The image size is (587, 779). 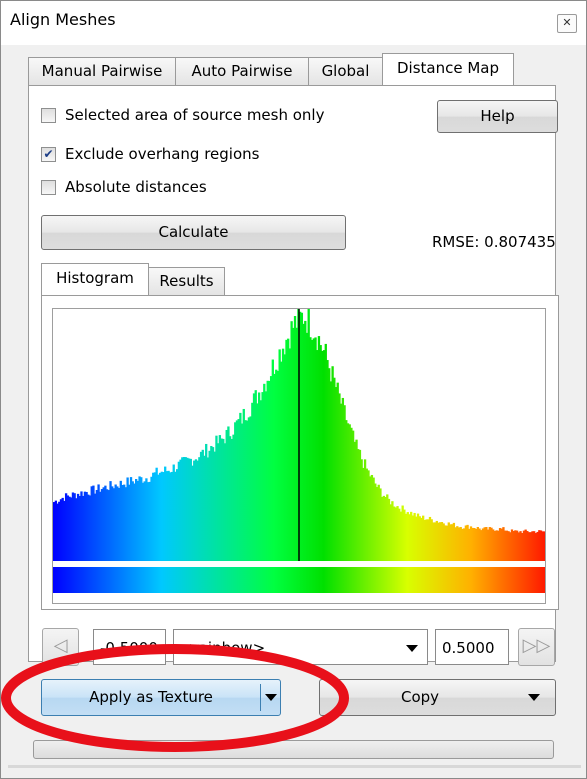 What do you see at coordinates (136, 187) in the screenshot?
I see `absolute-distances-label: Absolute distances` at bounding box center [136, 187].